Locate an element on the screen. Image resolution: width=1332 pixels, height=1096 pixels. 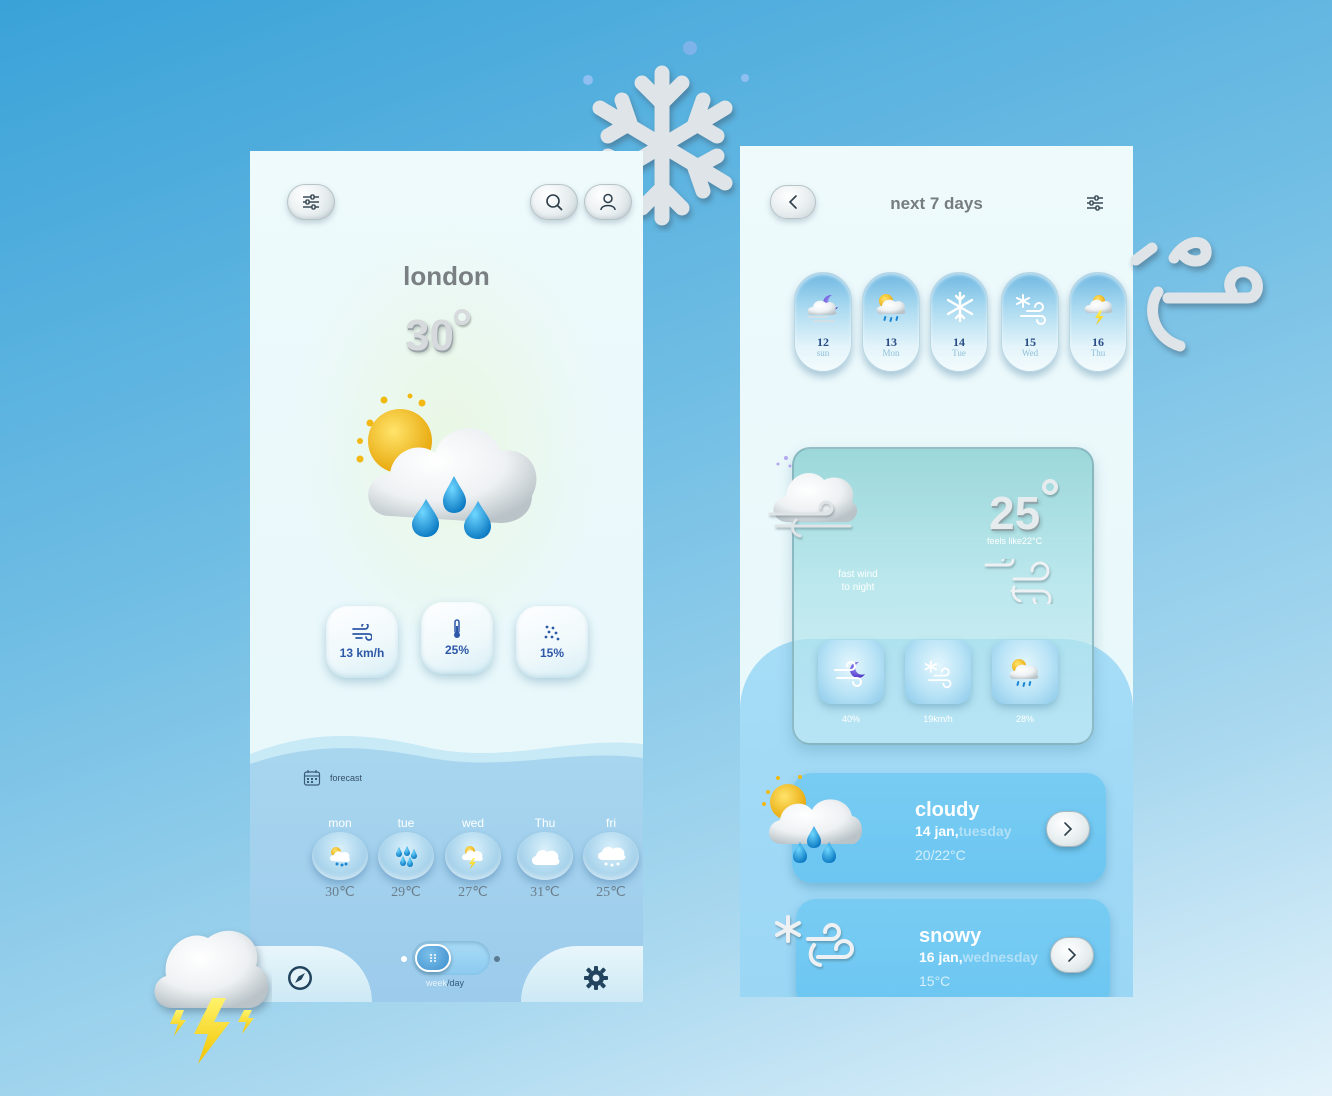
card-title: snowy is located at coordinates (950, 936).